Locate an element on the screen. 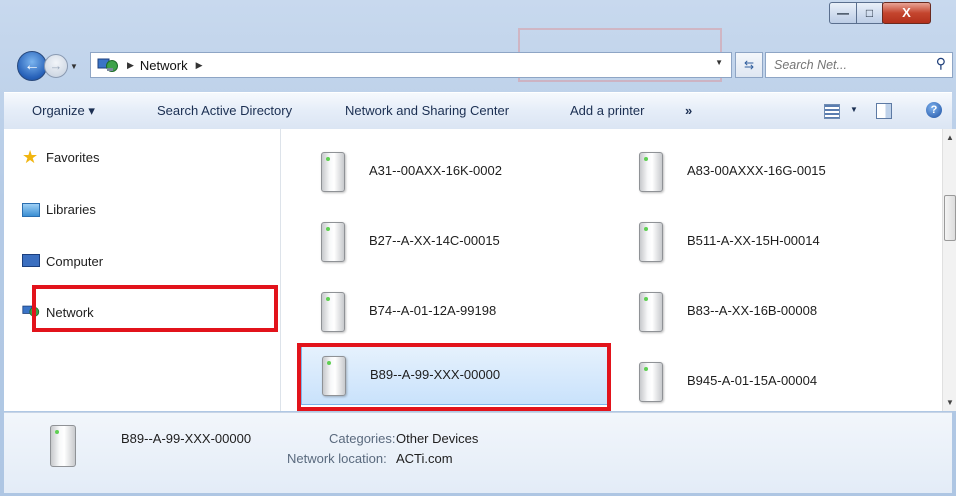 The width and height of the screenshot is (956, 496). view-options-dropdown-icon: ▼ is located at coordinates (854, 109).